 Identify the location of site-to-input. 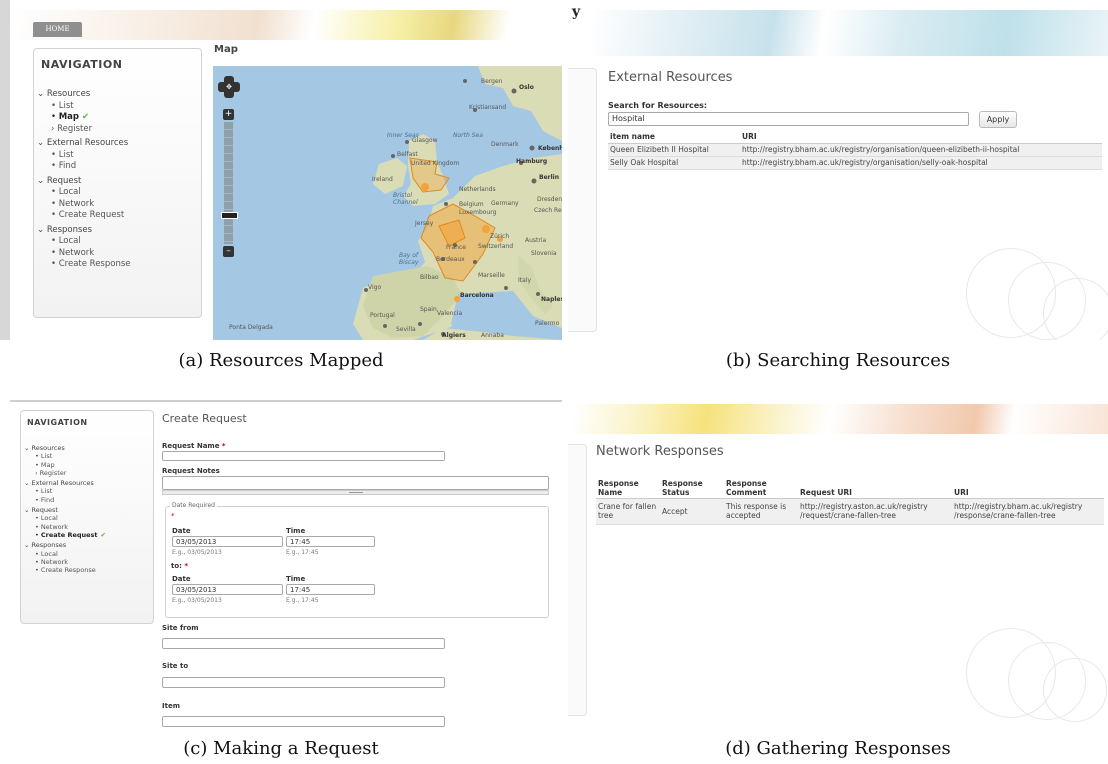
(303, 682).